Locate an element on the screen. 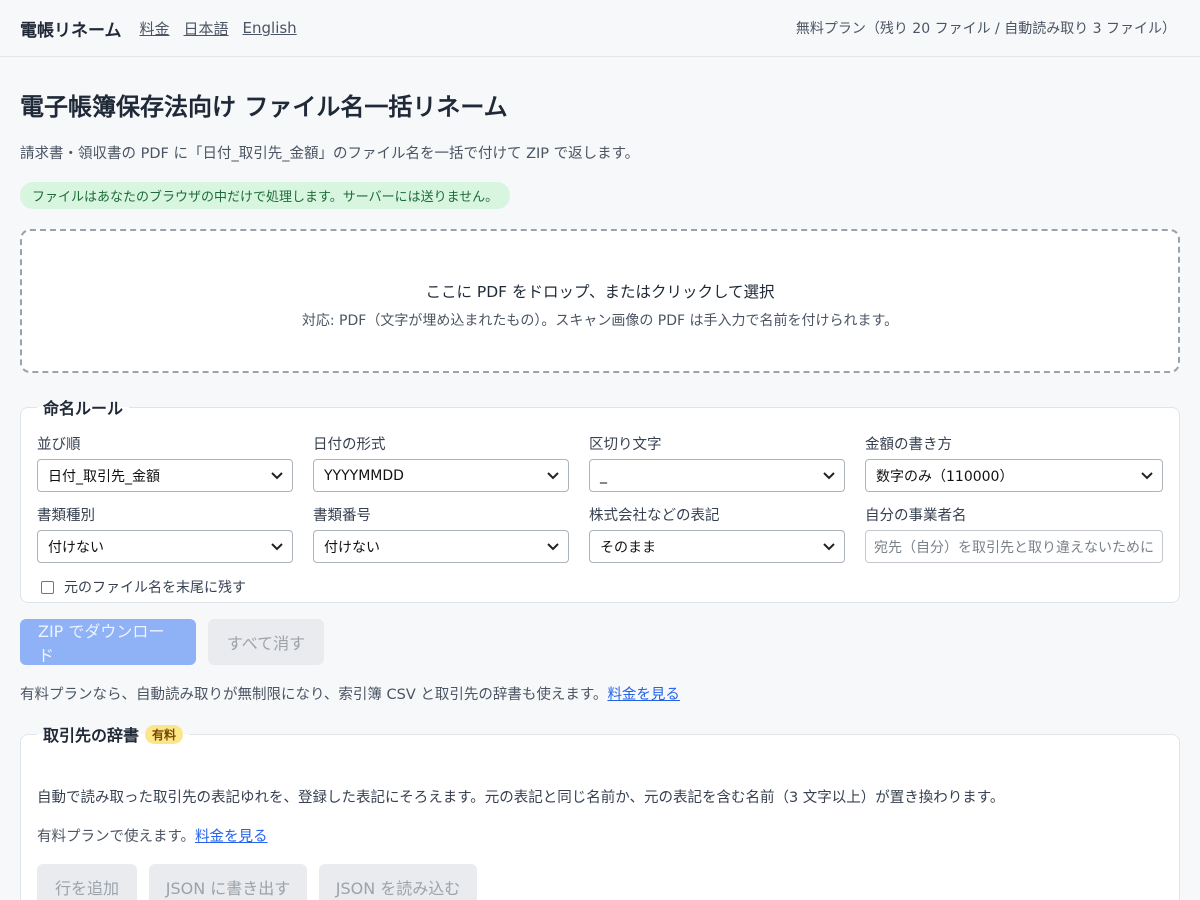  nav-japanese-link: 日本語 is located at coordinates (206, 28).